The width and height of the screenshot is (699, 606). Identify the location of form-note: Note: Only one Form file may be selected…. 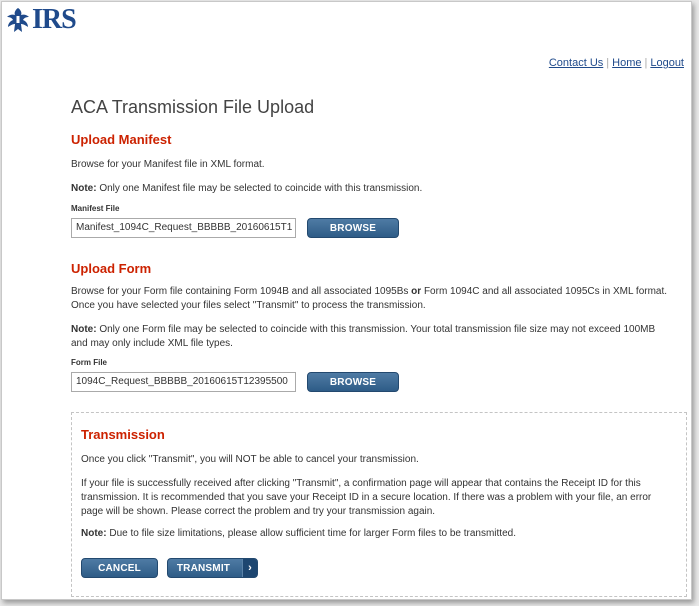
(371, 337).